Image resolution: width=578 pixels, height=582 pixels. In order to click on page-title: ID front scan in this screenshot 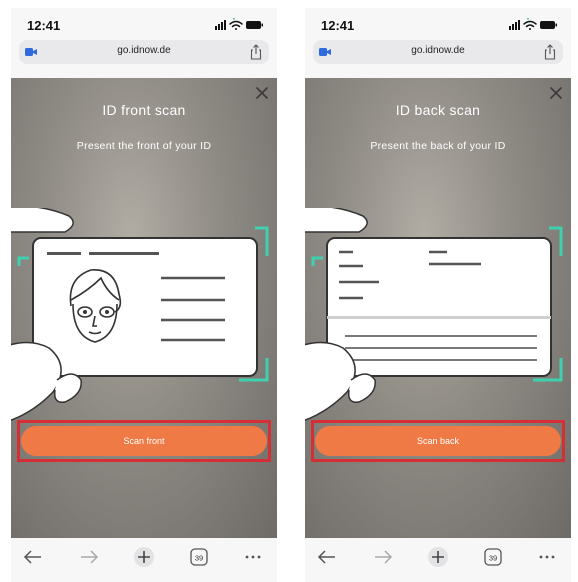, I will do `click(144, 110)`.